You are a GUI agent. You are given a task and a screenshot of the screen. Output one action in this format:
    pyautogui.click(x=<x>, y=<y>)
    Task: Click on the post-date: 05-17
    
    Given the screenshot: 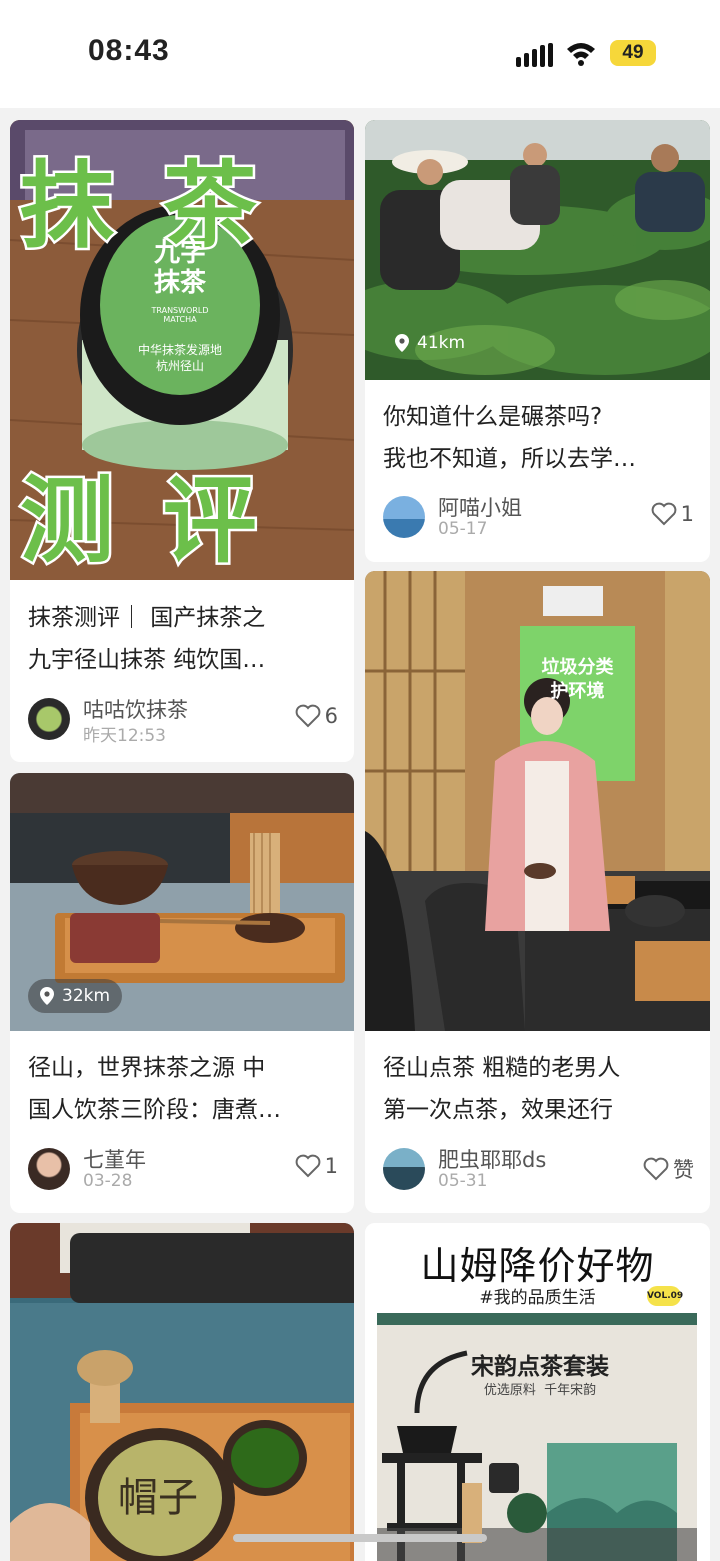 What is the action you would take?
    pyautogui.click(x=463, y=529)
    